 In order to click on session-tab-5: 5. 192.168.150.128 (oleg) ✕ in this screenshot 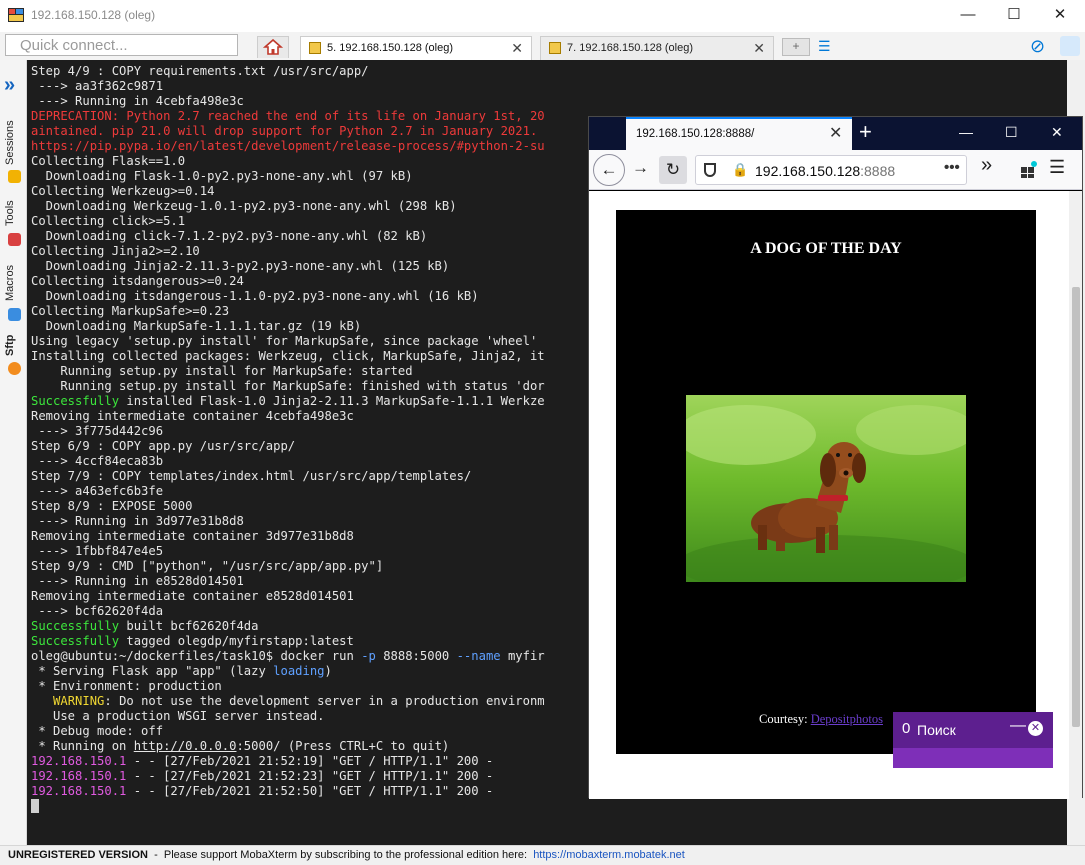, I will do `click(416, 48)`.